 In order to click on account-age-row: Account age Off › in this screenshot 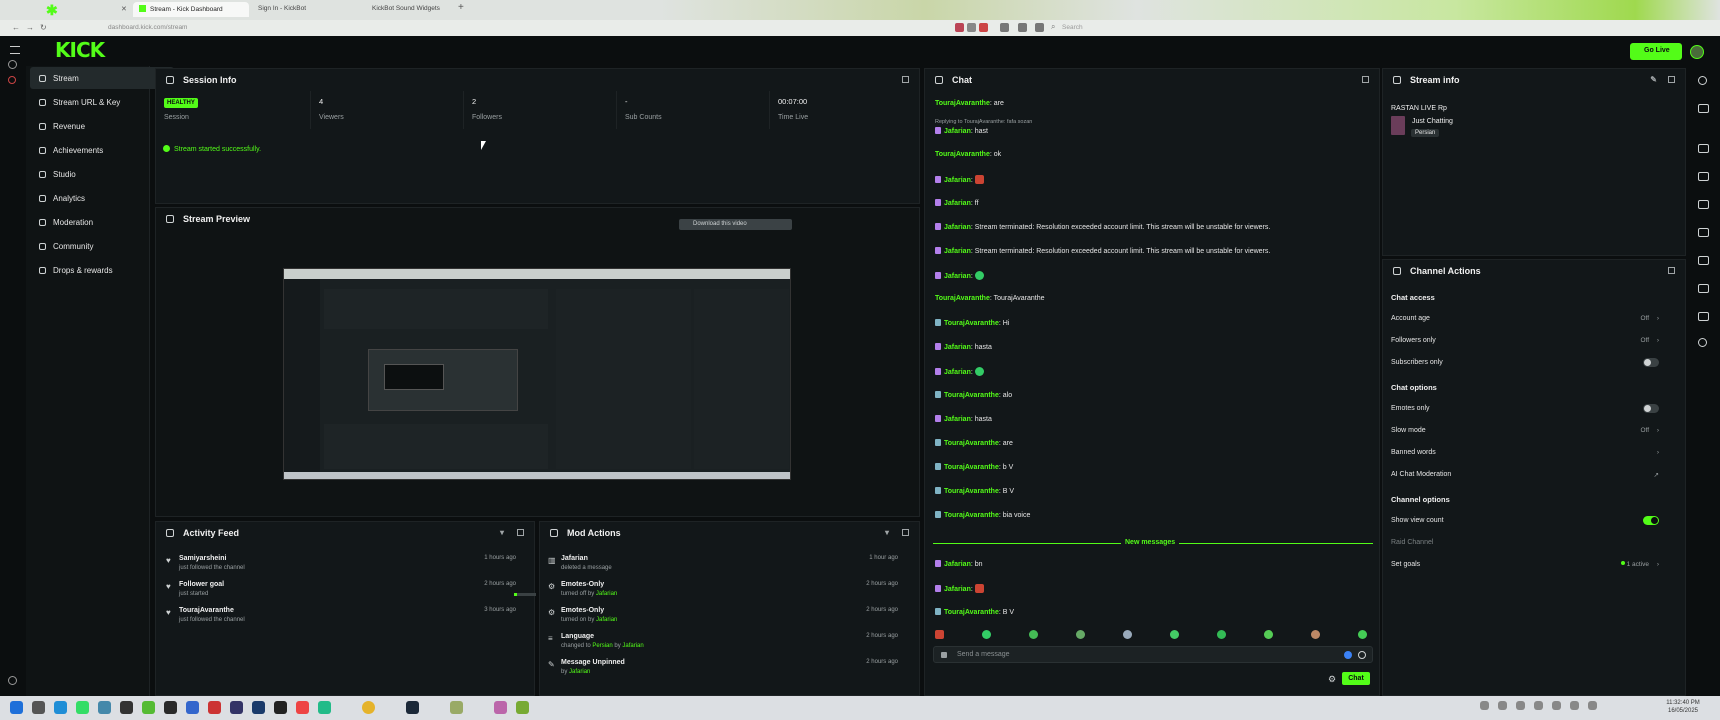, I will do `click(1527, 321)`.